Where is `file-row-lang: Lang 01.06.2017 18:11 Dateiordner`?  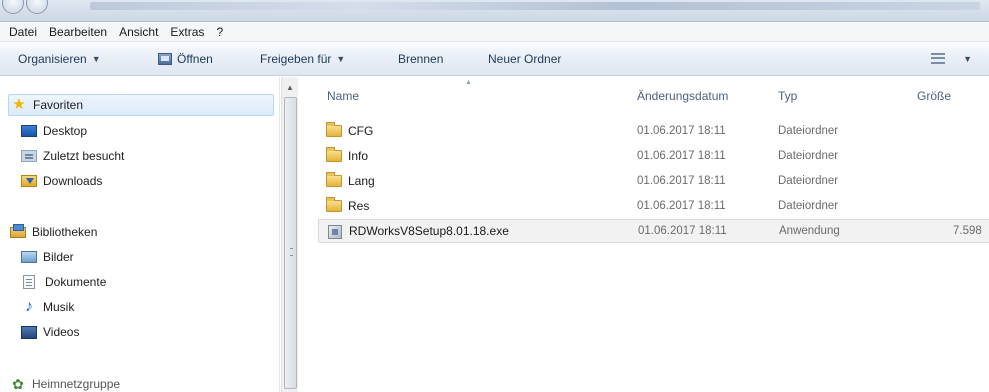 file-row-lang: Lang 01.06.2017 18:11 Dateiordner is located at coordinates (653, 181).